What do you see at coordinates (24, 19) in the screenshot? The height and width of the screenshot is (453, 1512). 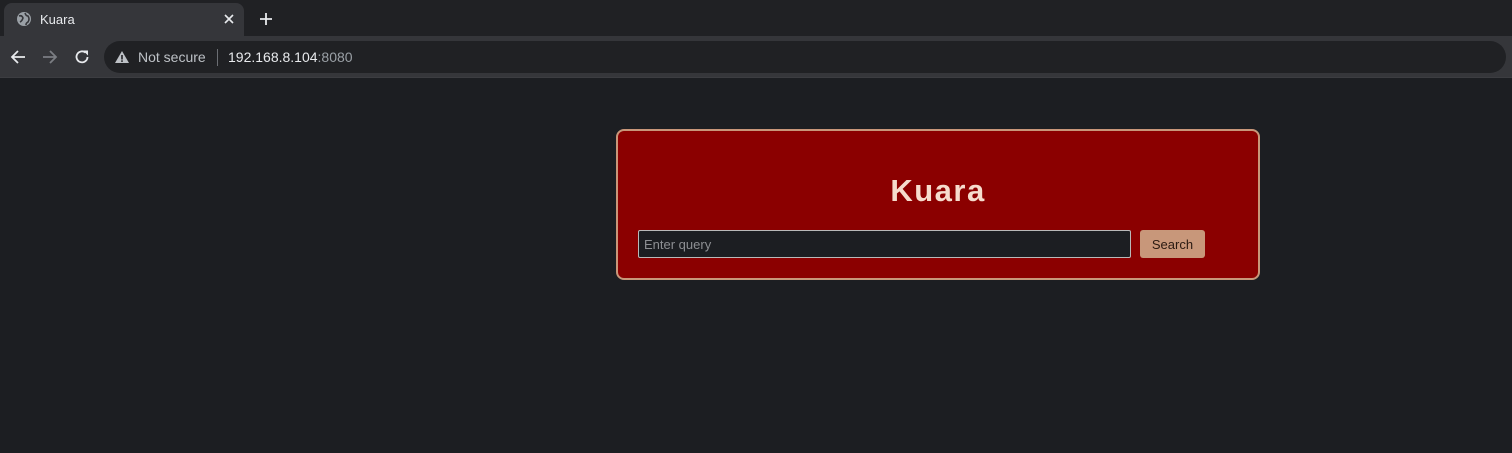 I see `globe-icon` at bounding box center [24, 19].